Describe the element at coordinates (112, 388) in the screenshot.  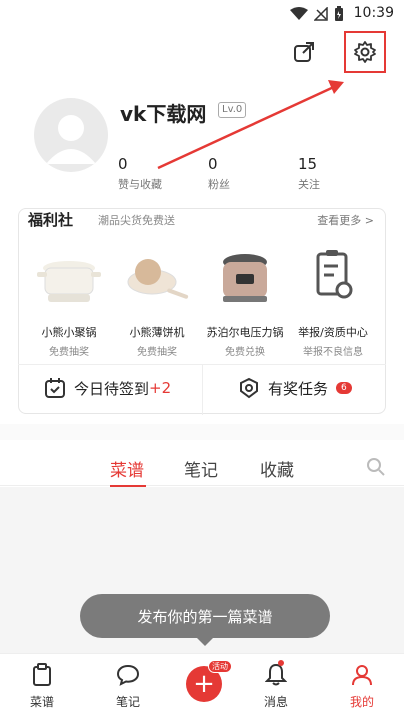
I see `signin-label: 今日待签到` at that location.